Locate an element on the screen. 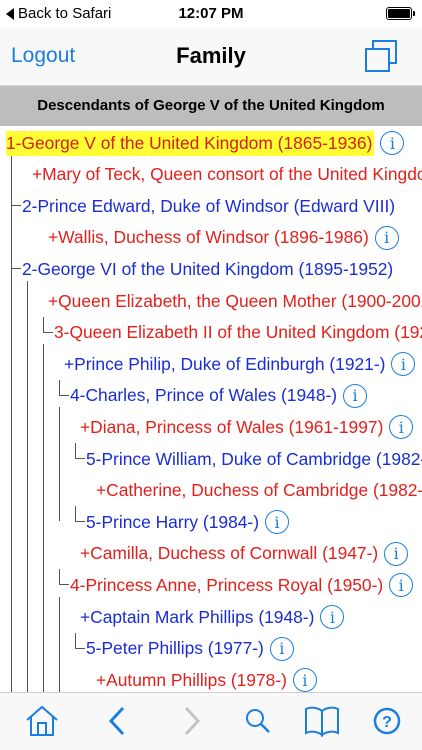  person-name: +Wallis, Duchess of Windsor (1896-1986) is located at coordinates (208, 237).